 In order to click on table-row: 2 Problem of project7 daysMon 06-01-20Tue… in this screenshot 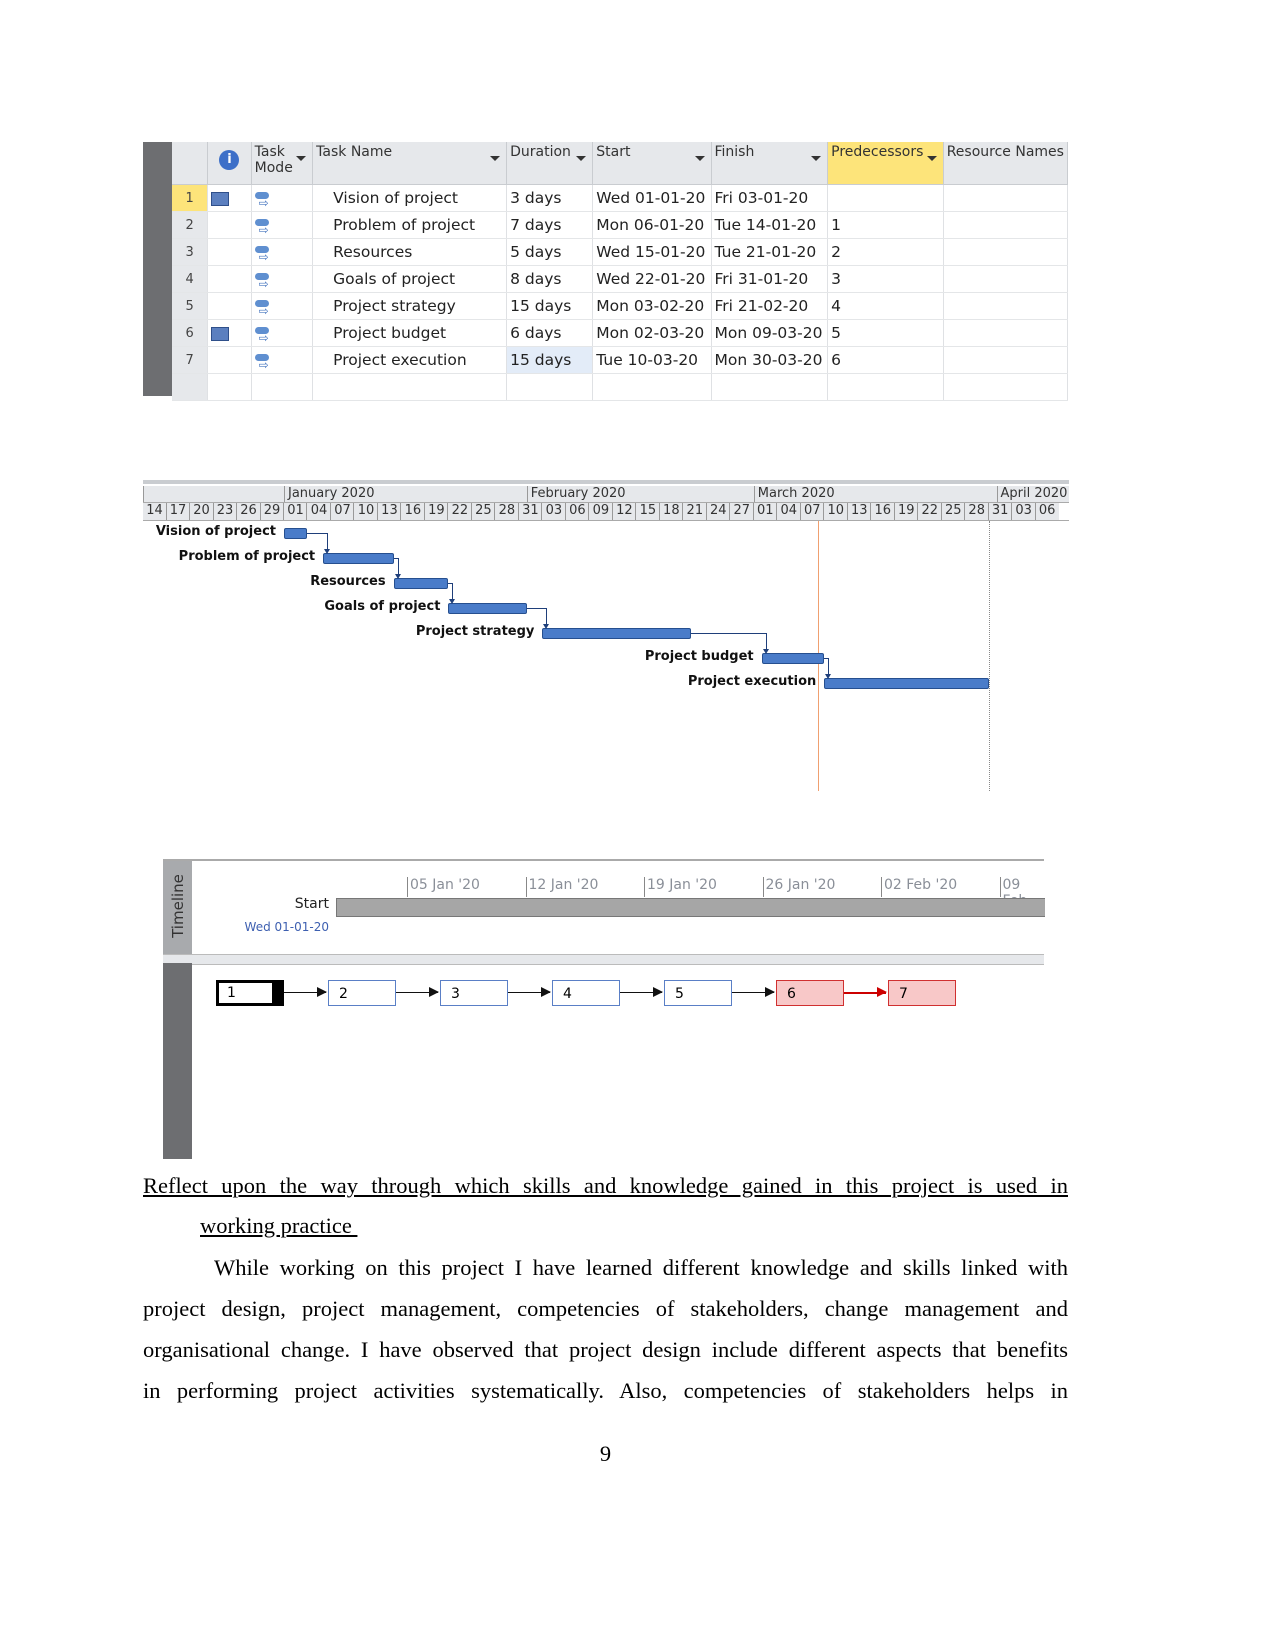, I will do `click(620, 225)`.